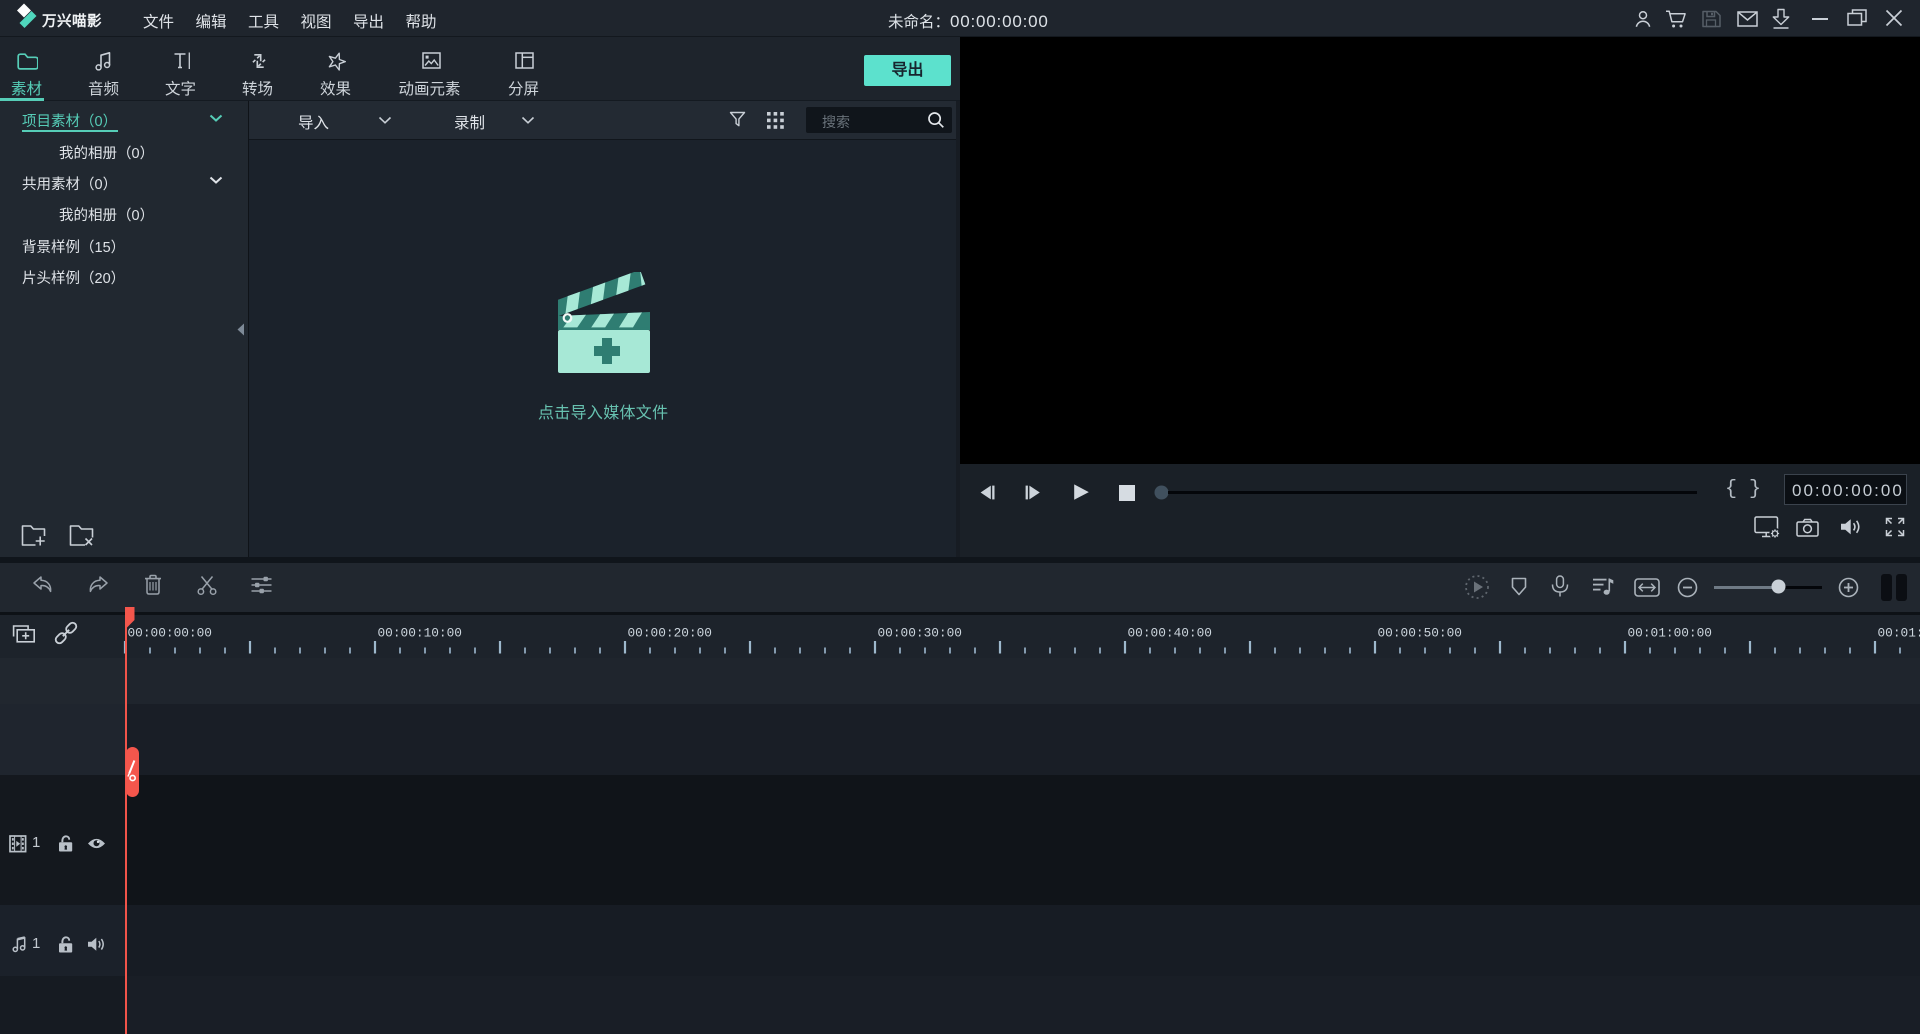 This screenshot has height=1034, width=1920. I want to click on svg-text: 00:00:00:00, so click(170, 633).